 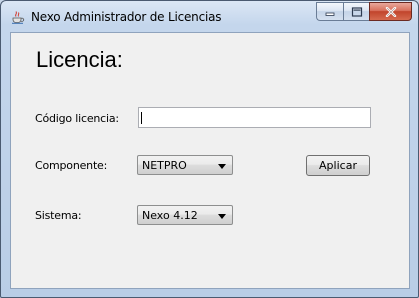 I want to click on sistema-label: Sistema:, so click(x=58, y=215).